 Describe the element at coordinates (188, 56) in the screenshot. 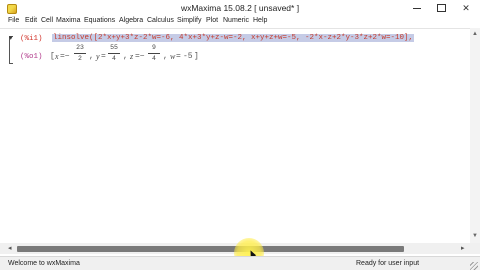

I see `output-value-w: -5` at that location.